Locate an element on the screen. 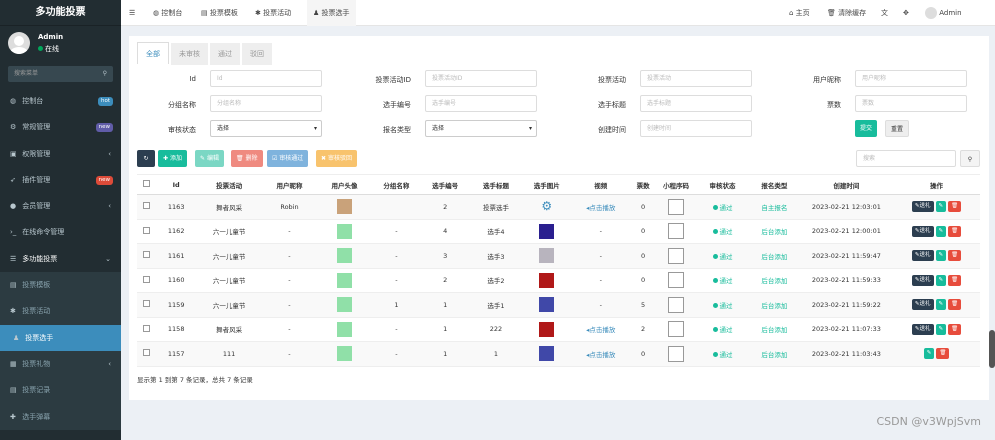  submit-button: 提交 is located at coordinates (866, 128).